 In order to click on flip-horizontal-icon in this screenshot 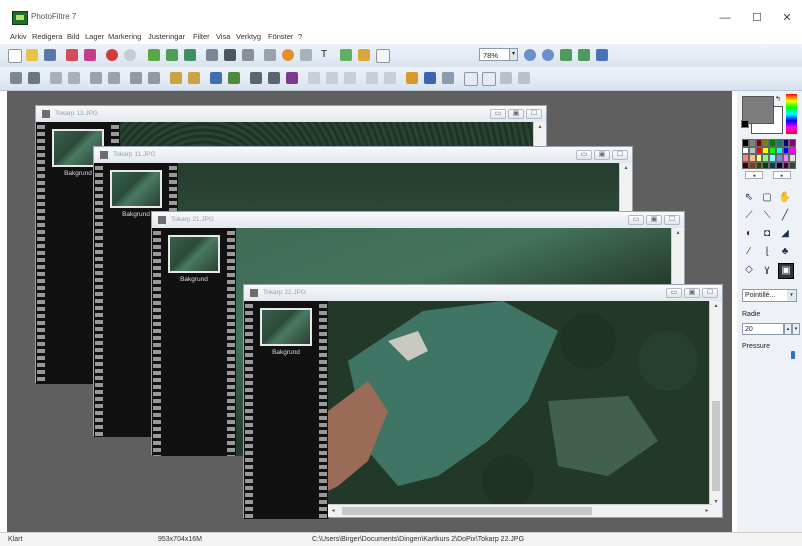, I will do `click(314, 78)`.